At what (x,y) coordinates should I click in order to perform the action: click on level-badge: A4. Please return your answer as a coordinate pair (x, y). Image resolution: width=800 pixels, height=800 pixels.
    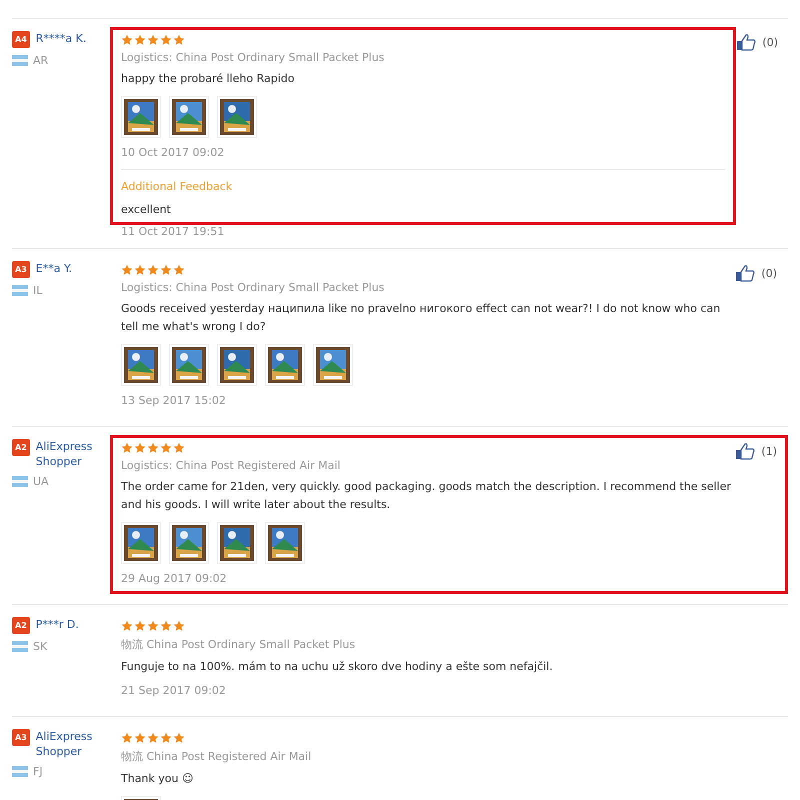
    Looking at the image, I should click on (21, 39).